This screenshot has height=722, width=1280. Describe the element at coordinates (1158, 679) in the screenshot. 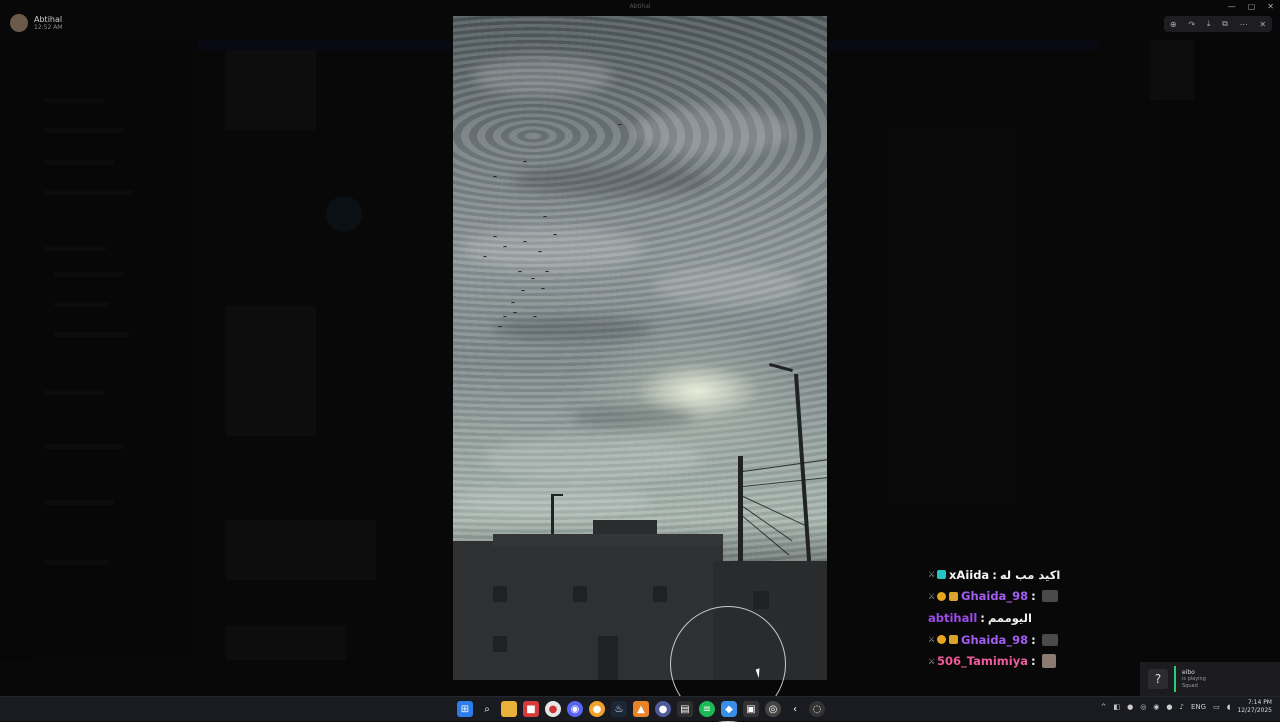

I see `game-icon: ?` at that location.